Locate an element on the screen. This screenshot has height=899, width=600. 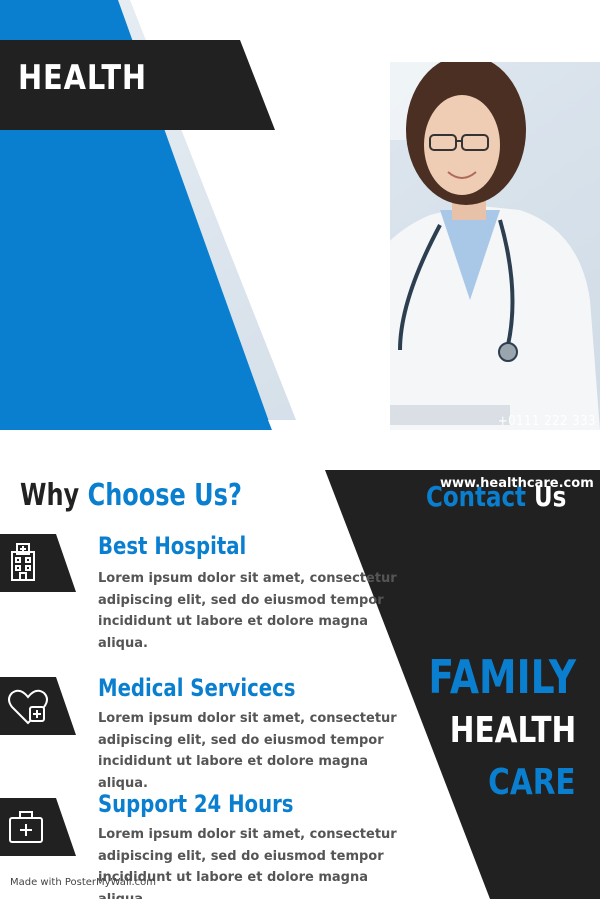
poster-title: HEALTH is located at coordinates (82, 78).